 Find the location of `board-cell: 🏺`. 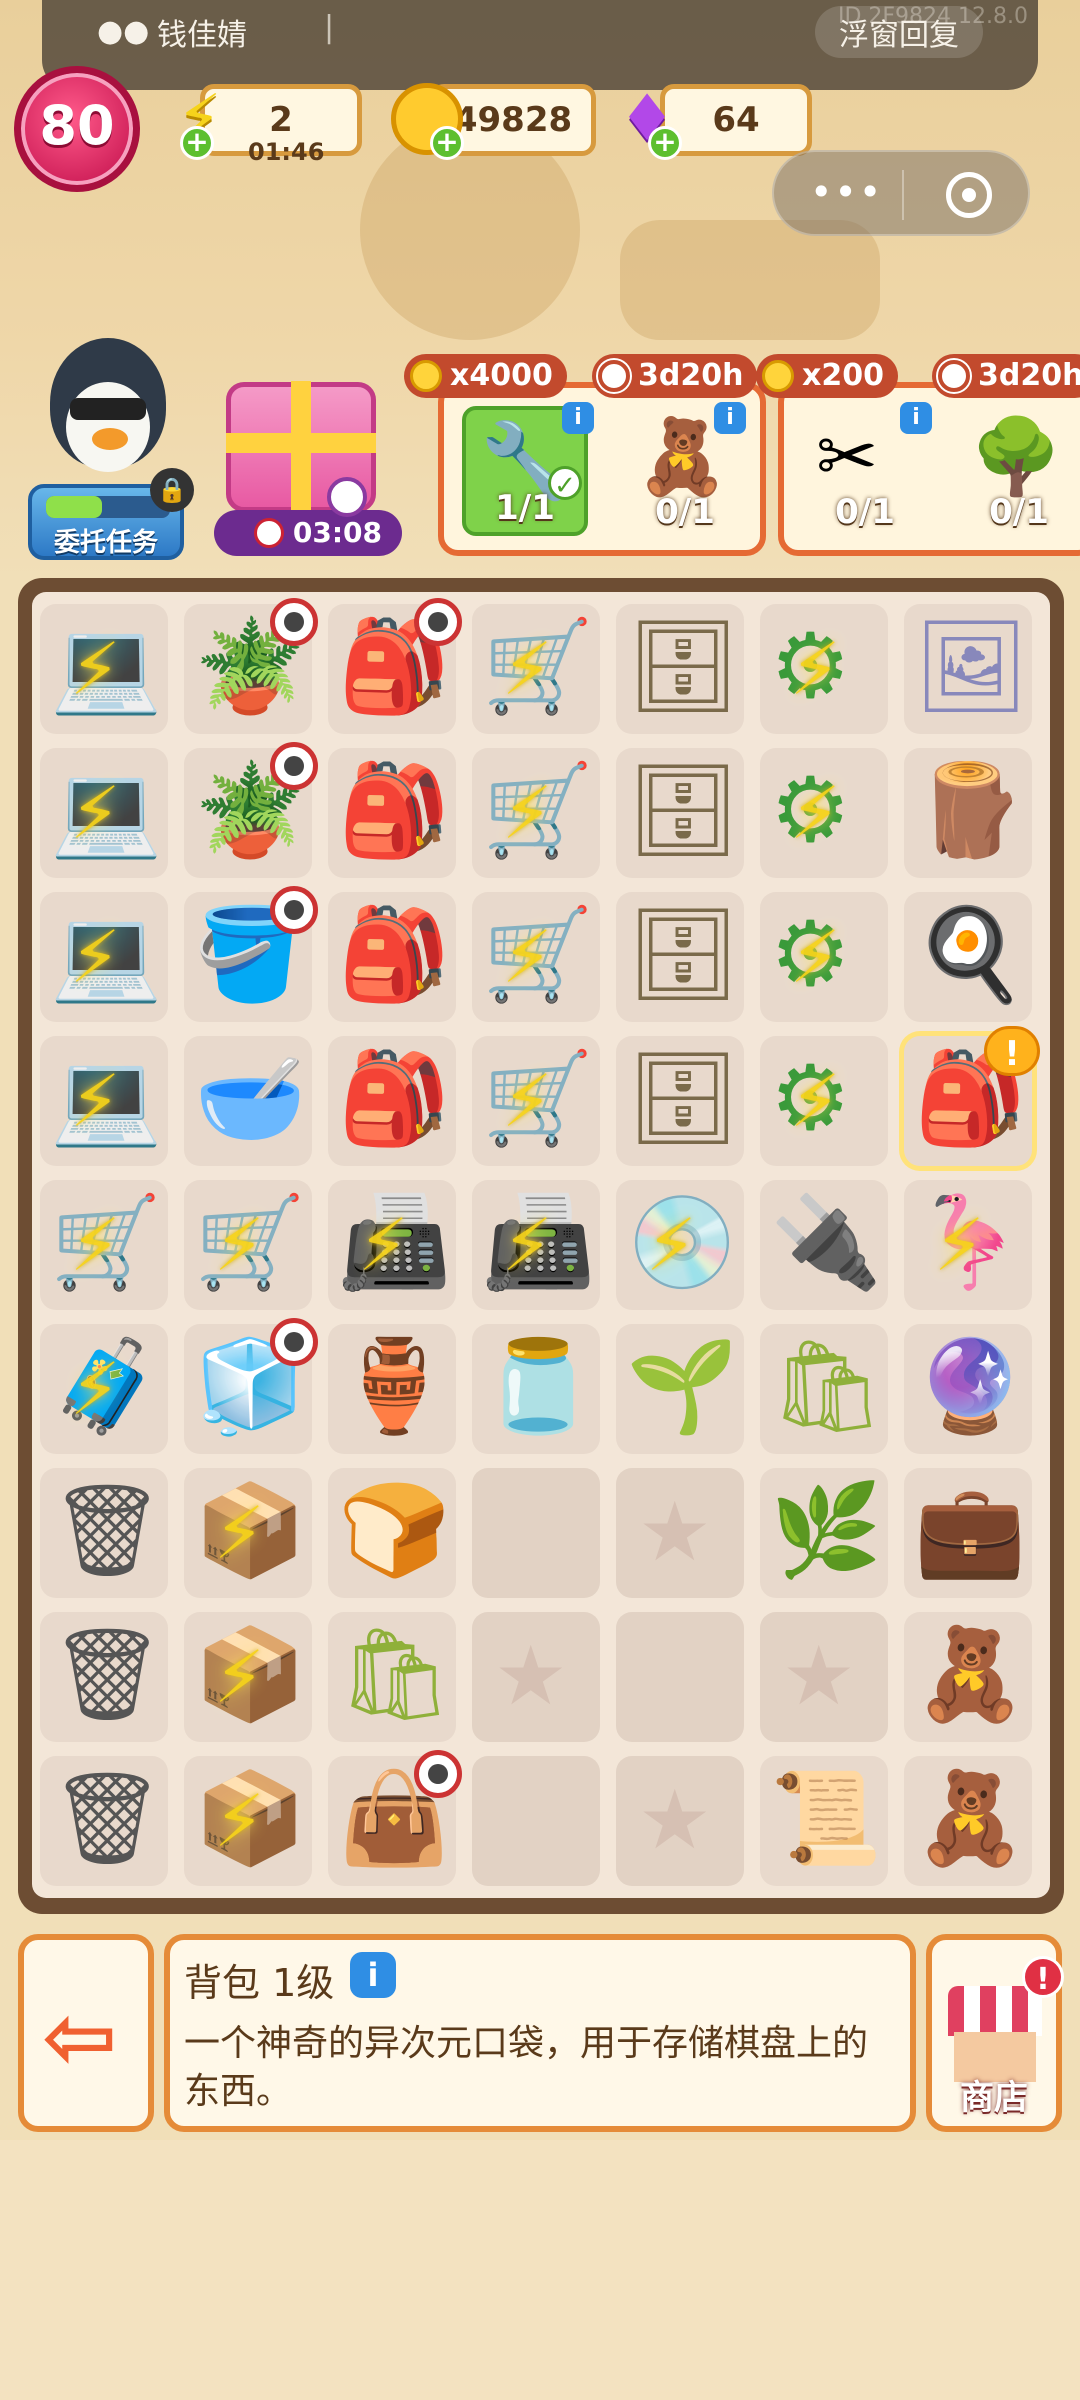

board-cell: 🏺 is located at coordinates (392, 1389).